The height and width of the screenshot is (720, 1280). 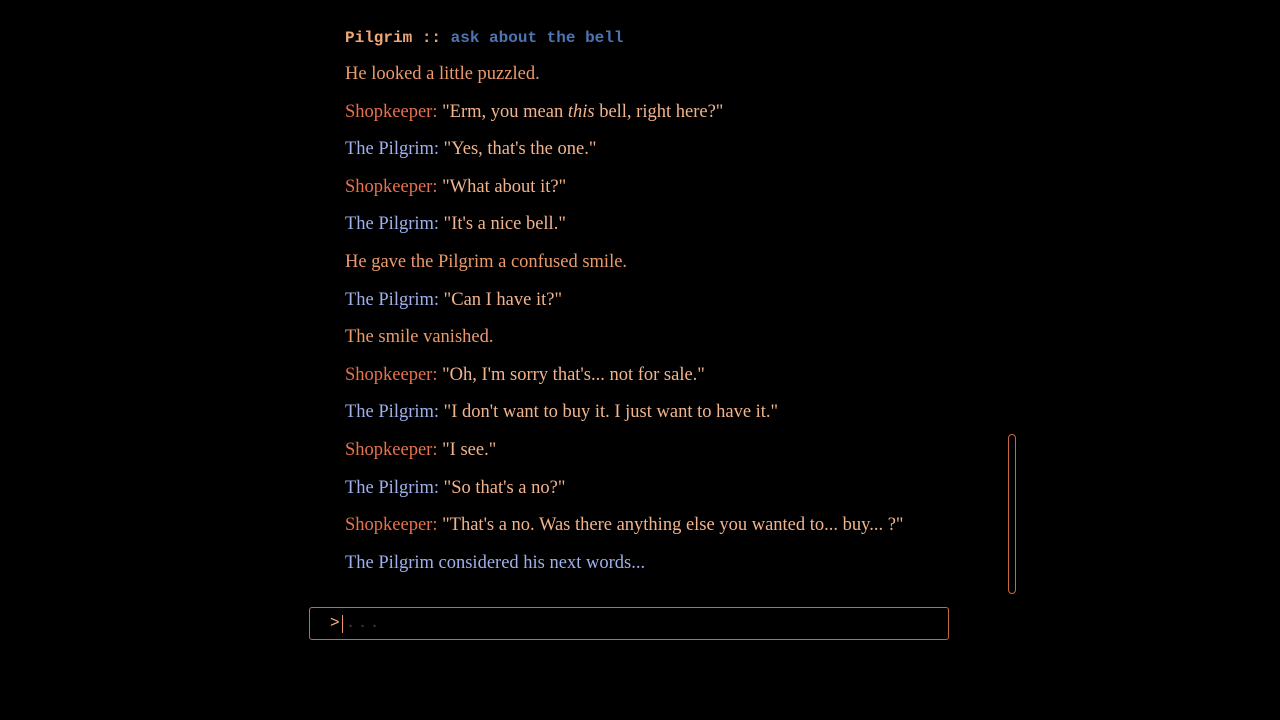 I want to click on speech-emphasis: this, so click(x=581, y=111).